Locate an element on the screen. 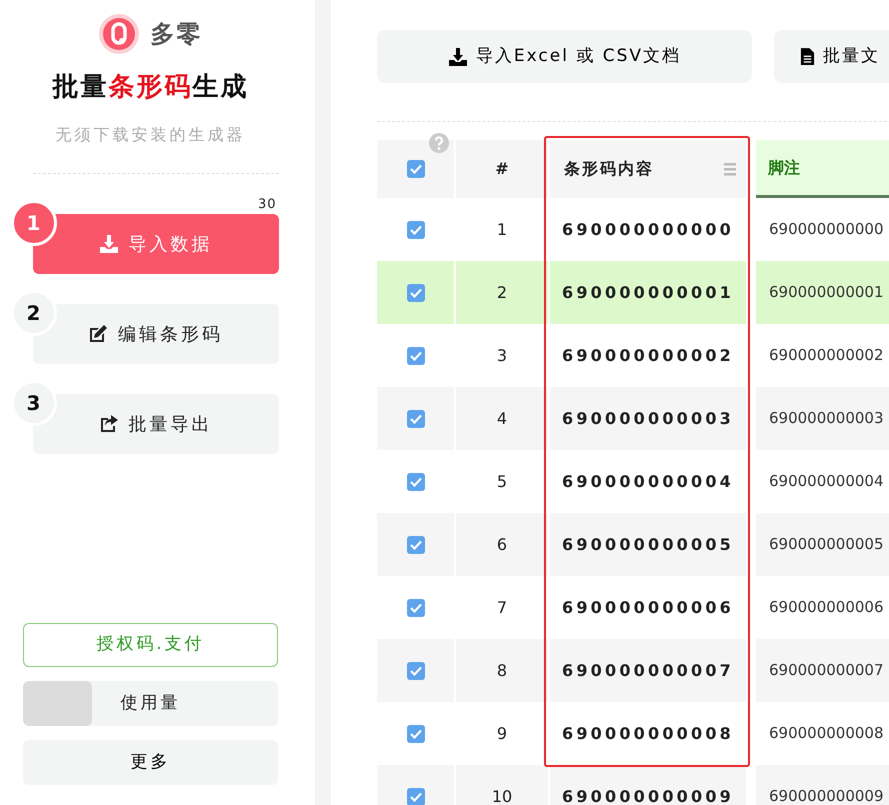 This screenshot has height=805, width=889. table-cell: 2 is located at coordinates (502, 292).